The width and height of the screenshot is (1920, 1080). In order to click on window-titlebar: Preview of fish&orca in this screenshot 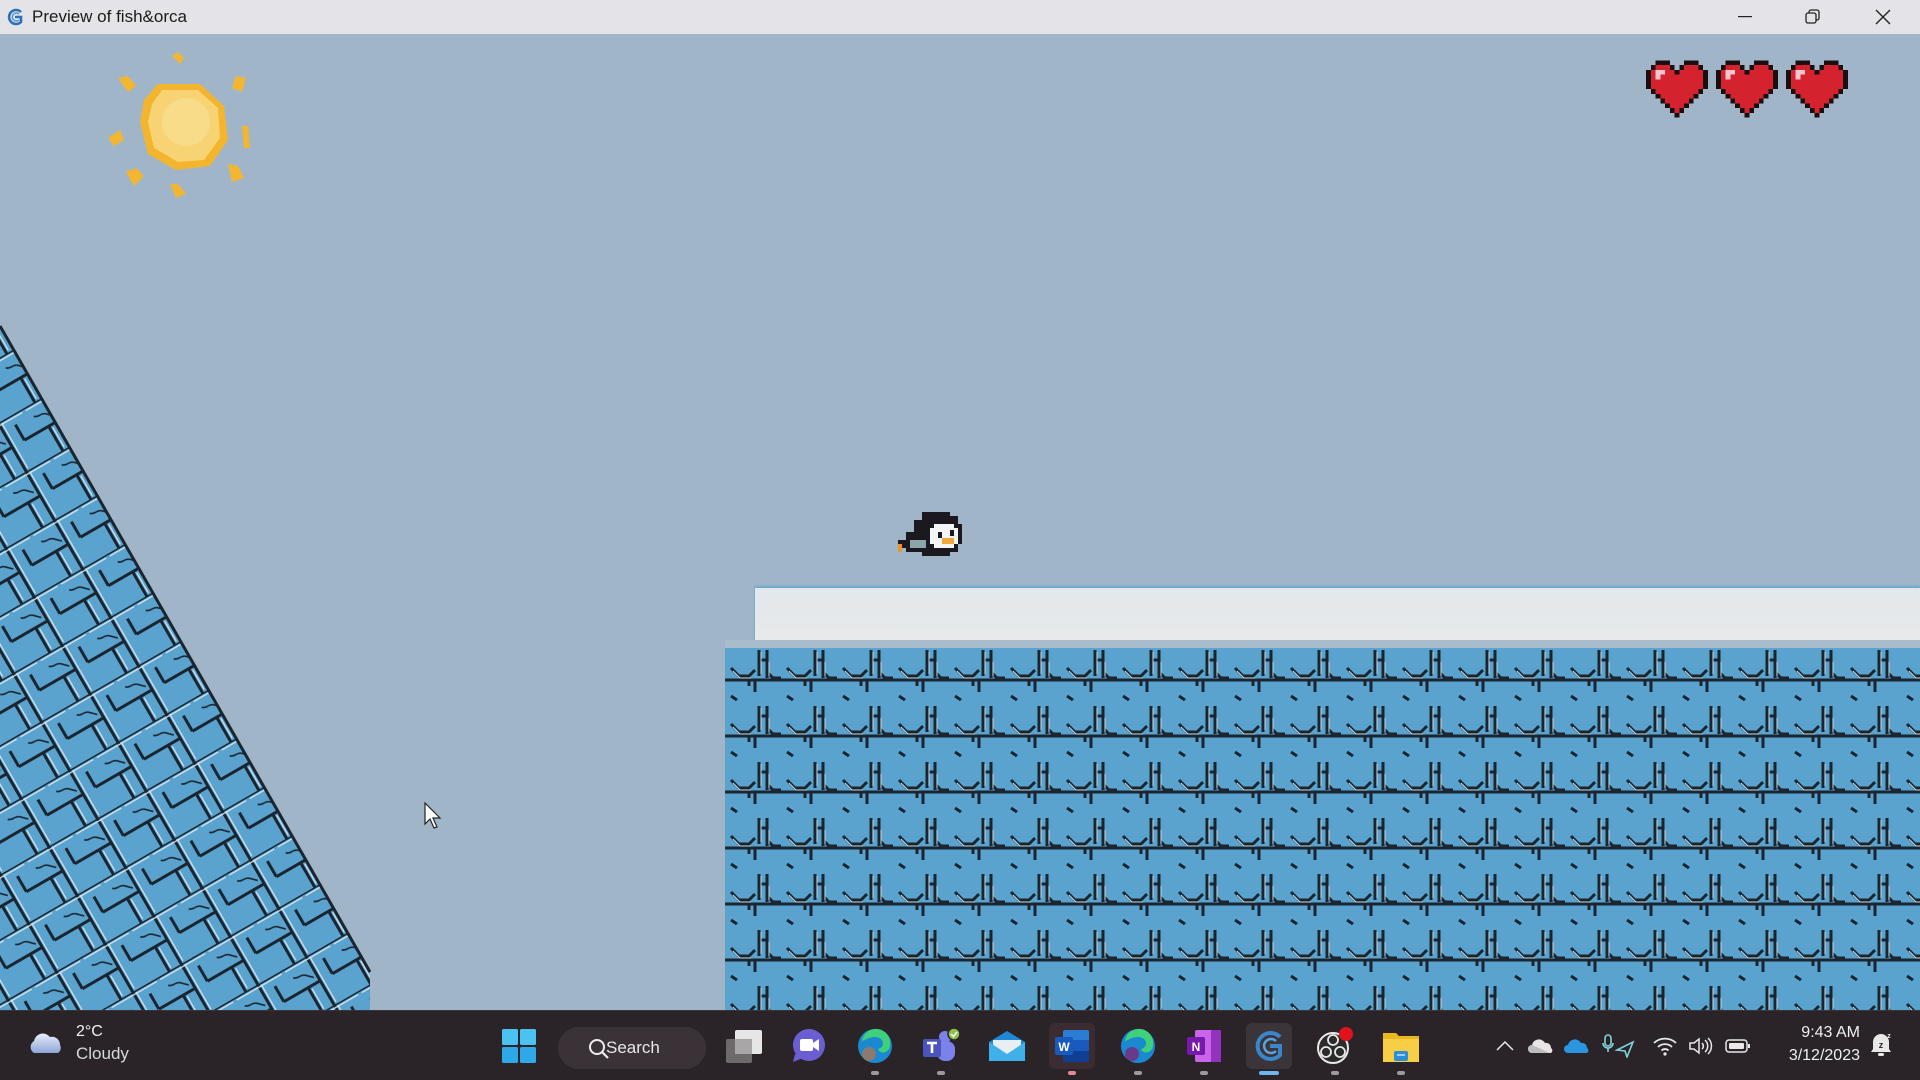, I will do `click(960, 17)`.